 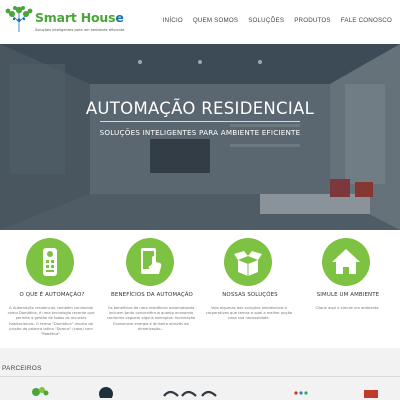 I want to click on partners-section: PARCEIROS, so click(x=200, y=374).